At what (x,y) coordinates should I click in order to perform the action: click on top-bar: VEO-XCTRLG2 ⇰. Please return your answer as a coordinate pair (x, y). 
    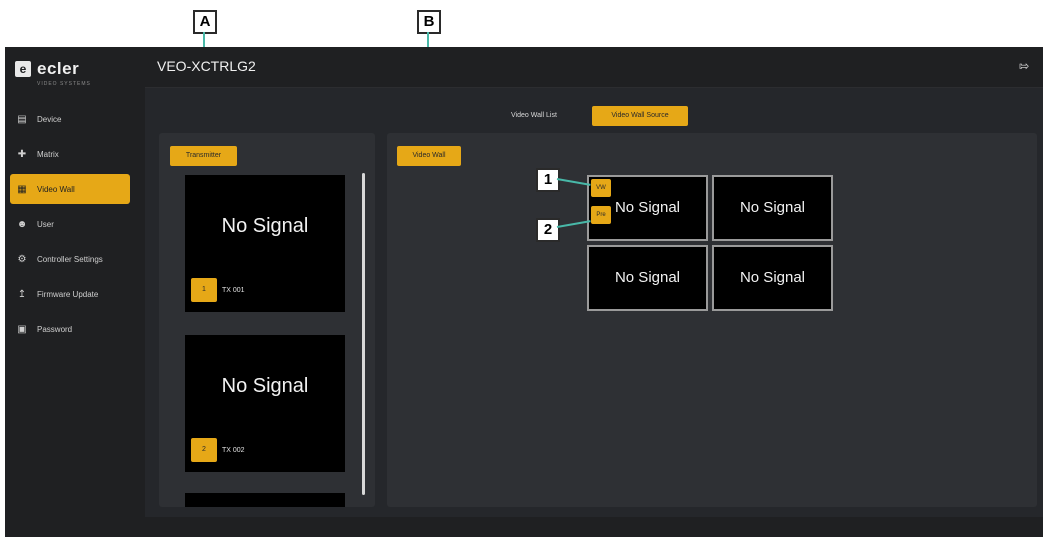
    Looking at the image, I should click on (594, 67).